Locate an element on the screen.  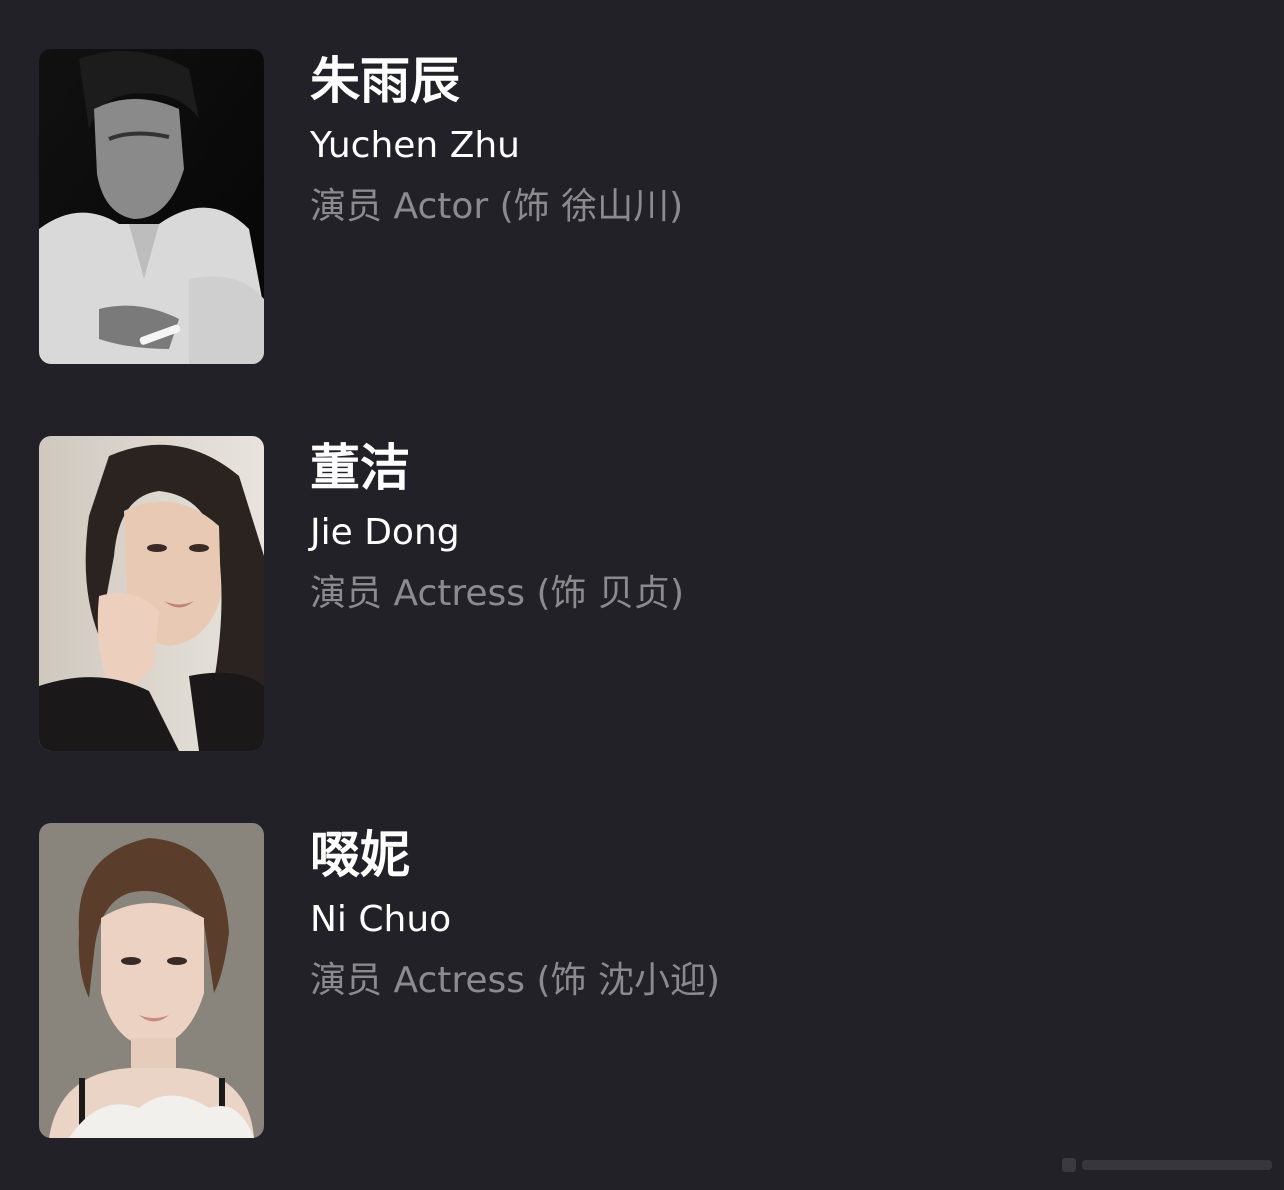
cast-role: 演员 Actress (饰 贝贞) is located at coordinates (497, 593).